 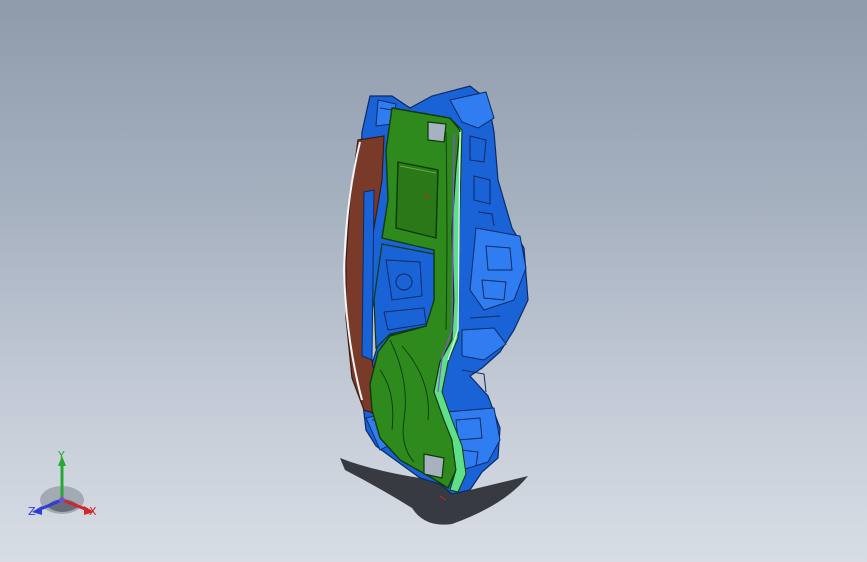 What do you see at coordinates (32, 511) in the screenshot?
I see `triad-z-label: Z` at bounding box center [32, 511].